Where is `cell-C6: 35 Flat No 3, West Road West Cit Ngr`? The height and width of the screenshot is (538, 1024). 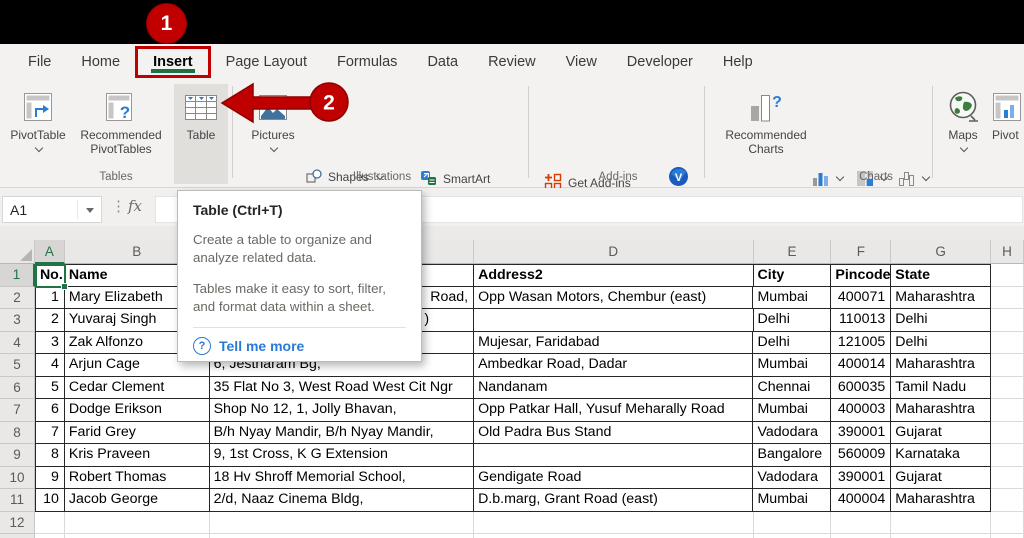 cell-C6: 35 Flat No 3, West Road West Cit Ngr is located at coordinates (342, 387).